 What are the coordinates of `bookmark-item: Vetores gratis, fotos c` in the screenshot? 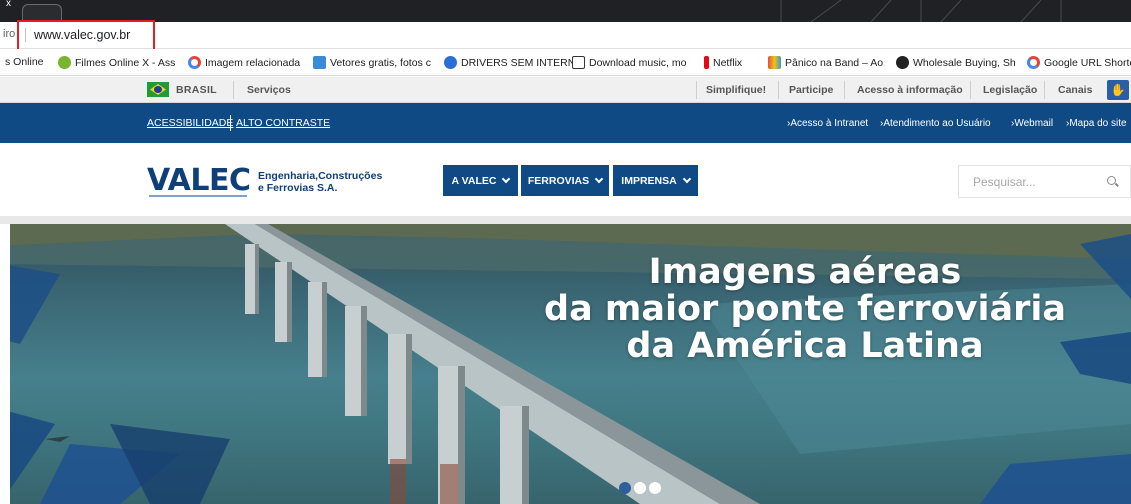 It's located at (372, 62).